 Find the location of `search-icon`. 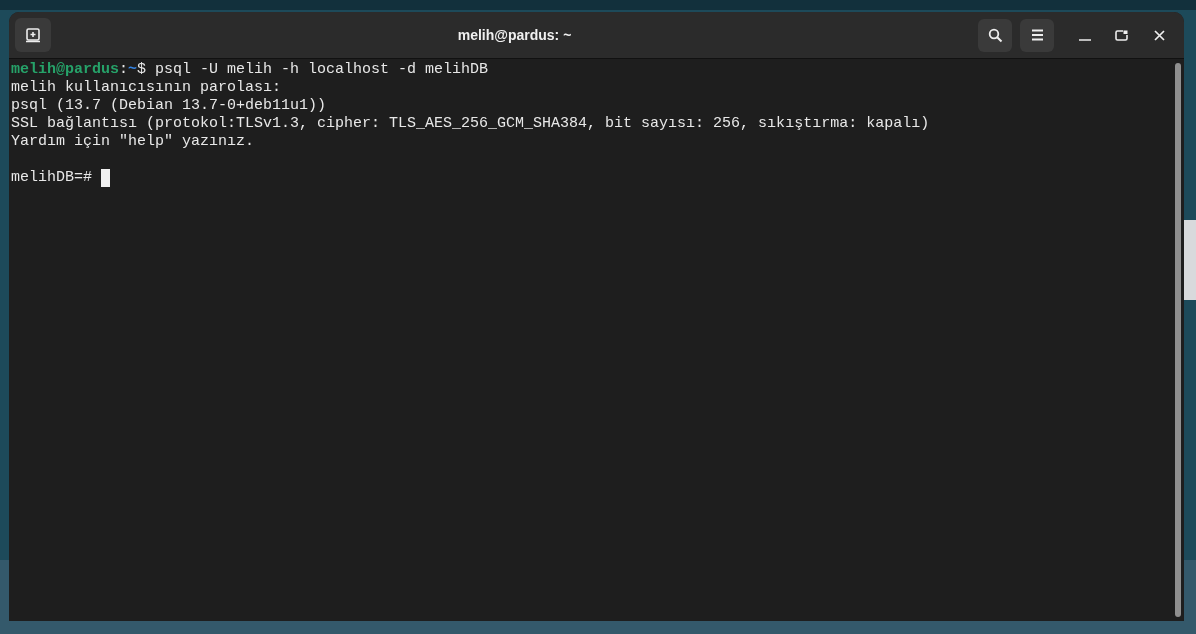

search-icon is located at coordinates (995, 35).